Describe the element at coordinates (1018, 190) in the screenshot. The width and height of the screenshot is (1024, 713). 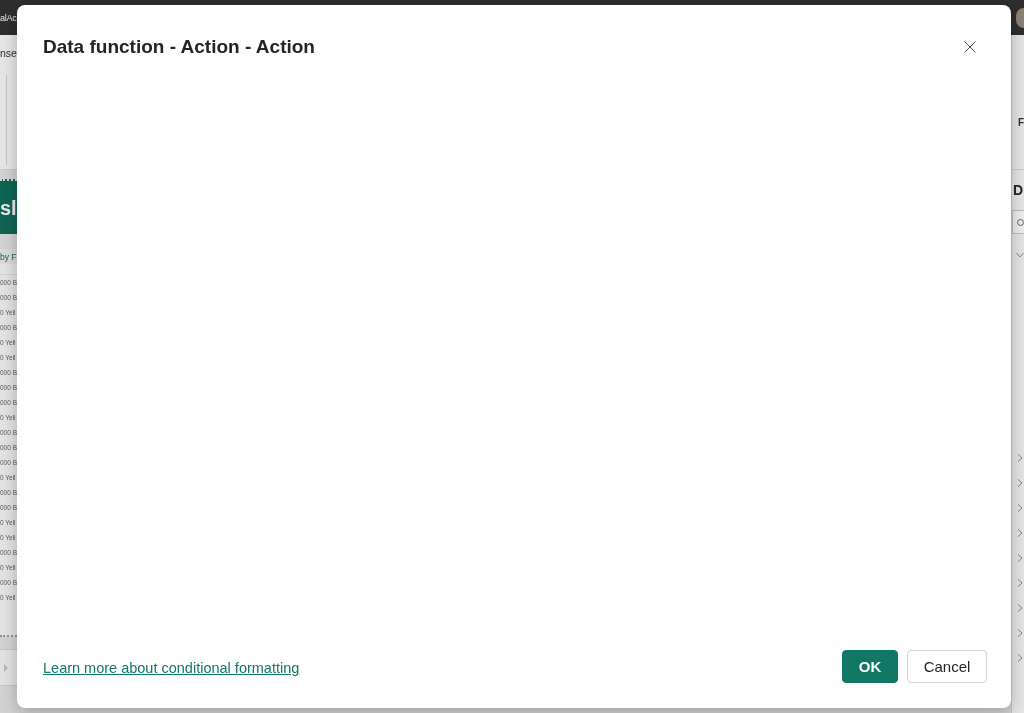
I see `pane-title: D` at that location.